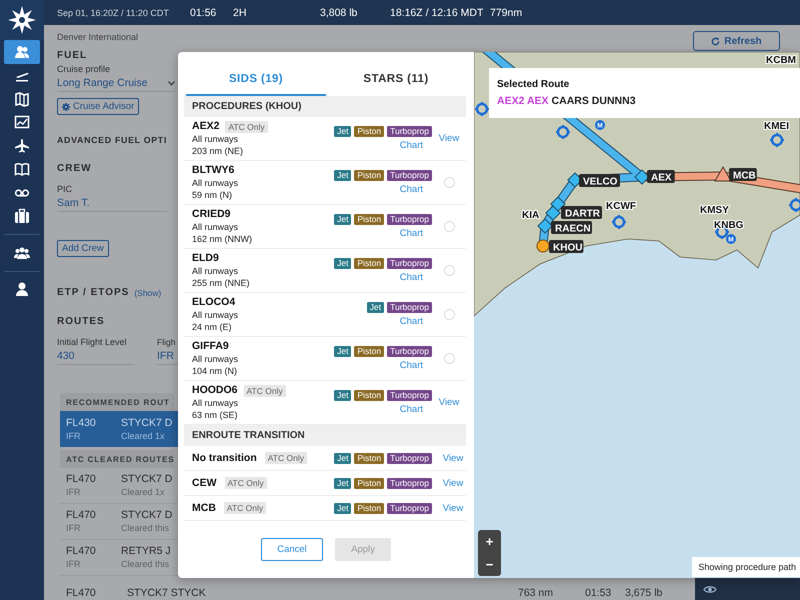  I want to click on route-group-header: RECOMMENDED ROUT, so click(117, 402).